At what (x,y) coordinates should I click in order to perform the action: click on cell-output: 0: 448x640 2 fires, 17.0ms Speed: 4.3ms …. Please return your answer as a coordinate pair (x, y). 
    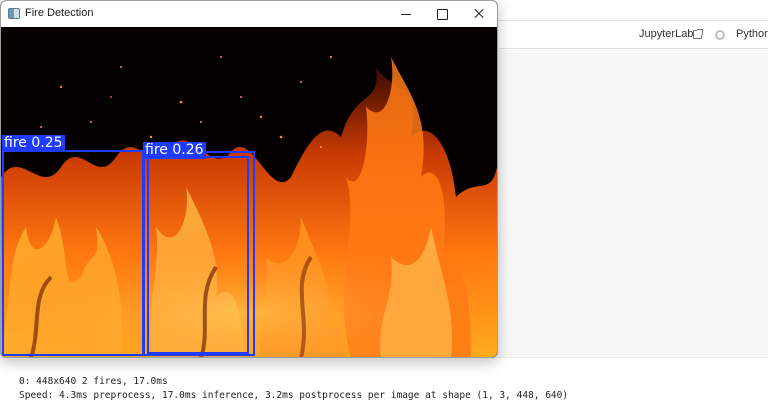
    Looking at the image, I should click on (384, 381).